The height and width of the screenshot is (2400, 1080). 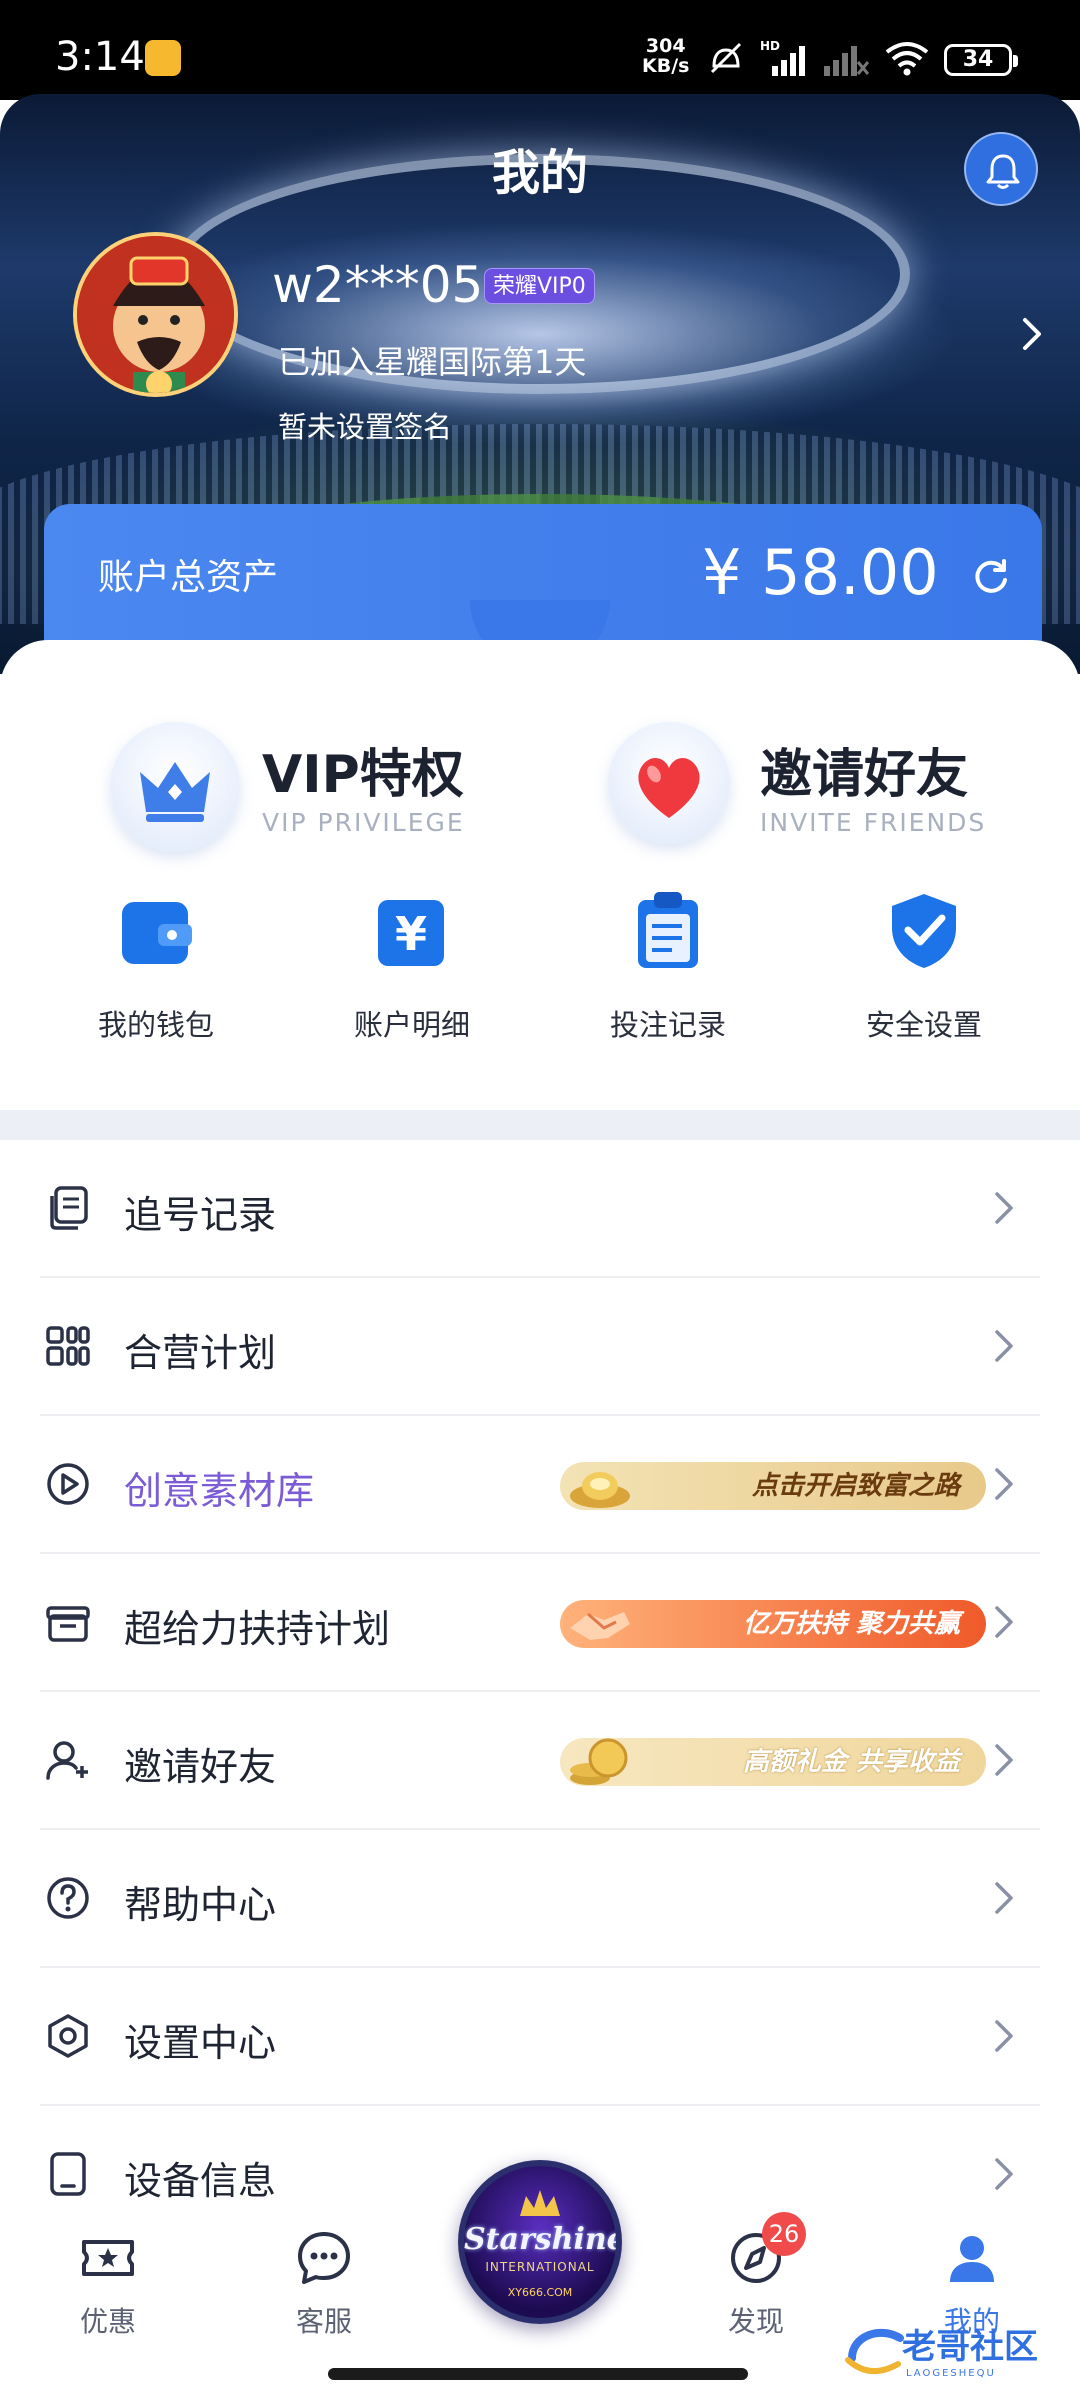 What do you see at coordinates (200, 2043) in the screenshot?
I see `menu-label: 设置中心` at bounding box center [200, 2043].